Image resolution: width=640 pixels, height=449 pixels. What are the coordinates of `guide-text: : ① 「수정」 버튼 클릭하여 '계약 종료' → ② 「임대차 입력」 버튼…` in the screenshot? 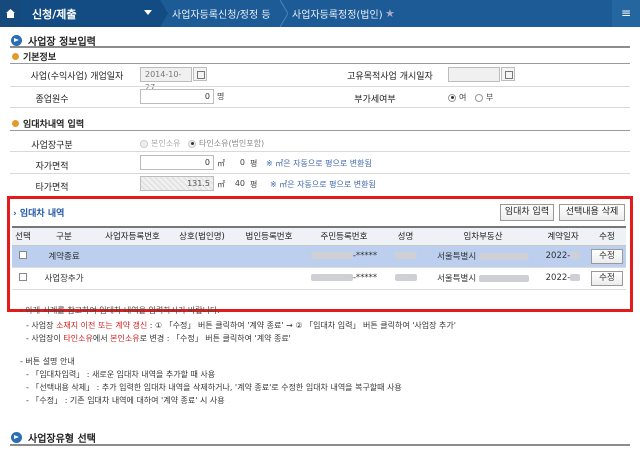 It's located at (301, 325).